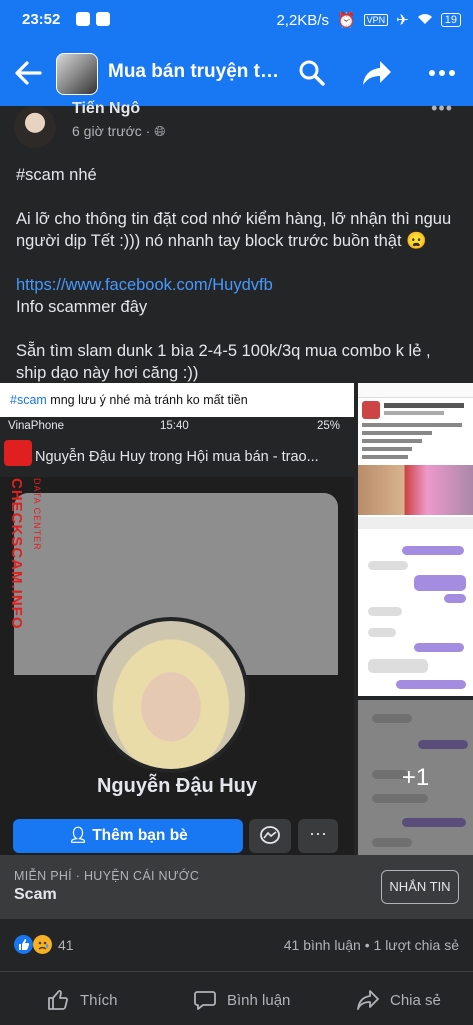 Image resolution: width=473 pixels, height=1025 pixels. I want to click on wifi-icon, so click(425, 20).